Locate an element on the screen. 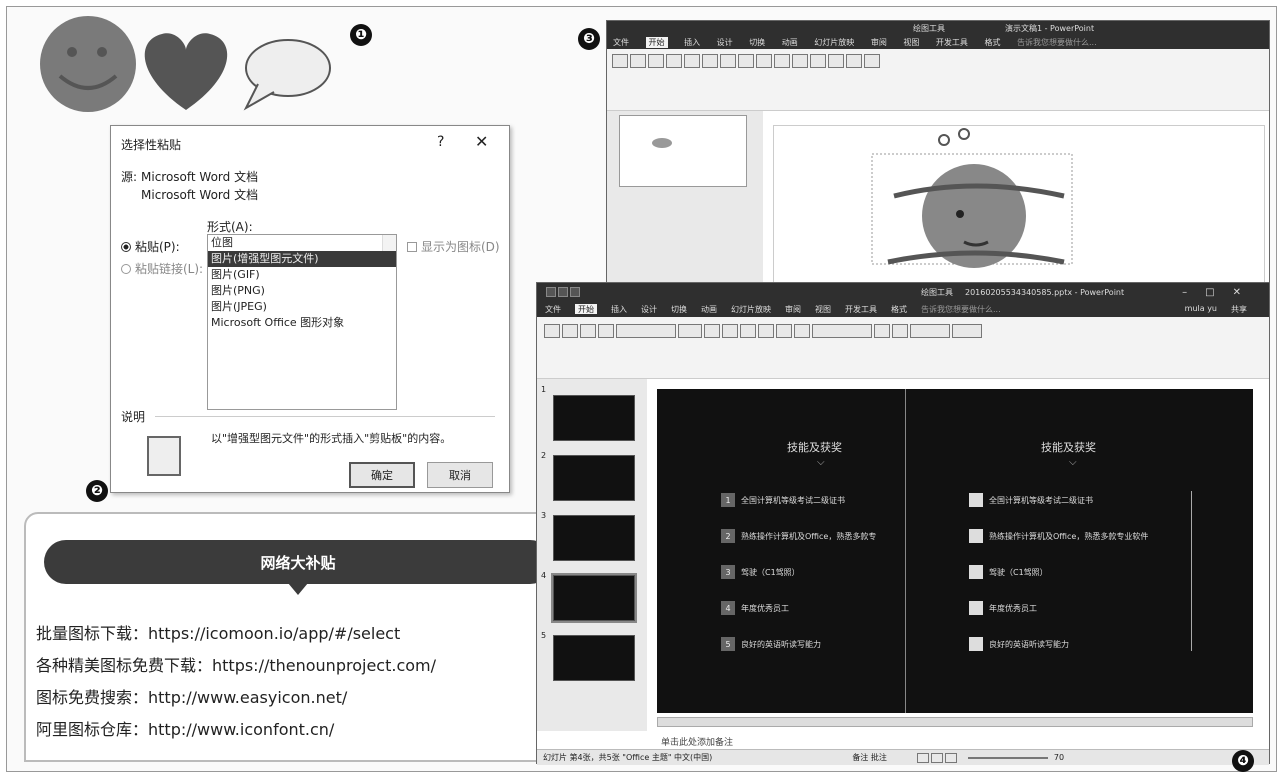 The height and width of the screenshot is (778, 1283). ppt1-slide-canvas is located at coordinates (1019, 208).